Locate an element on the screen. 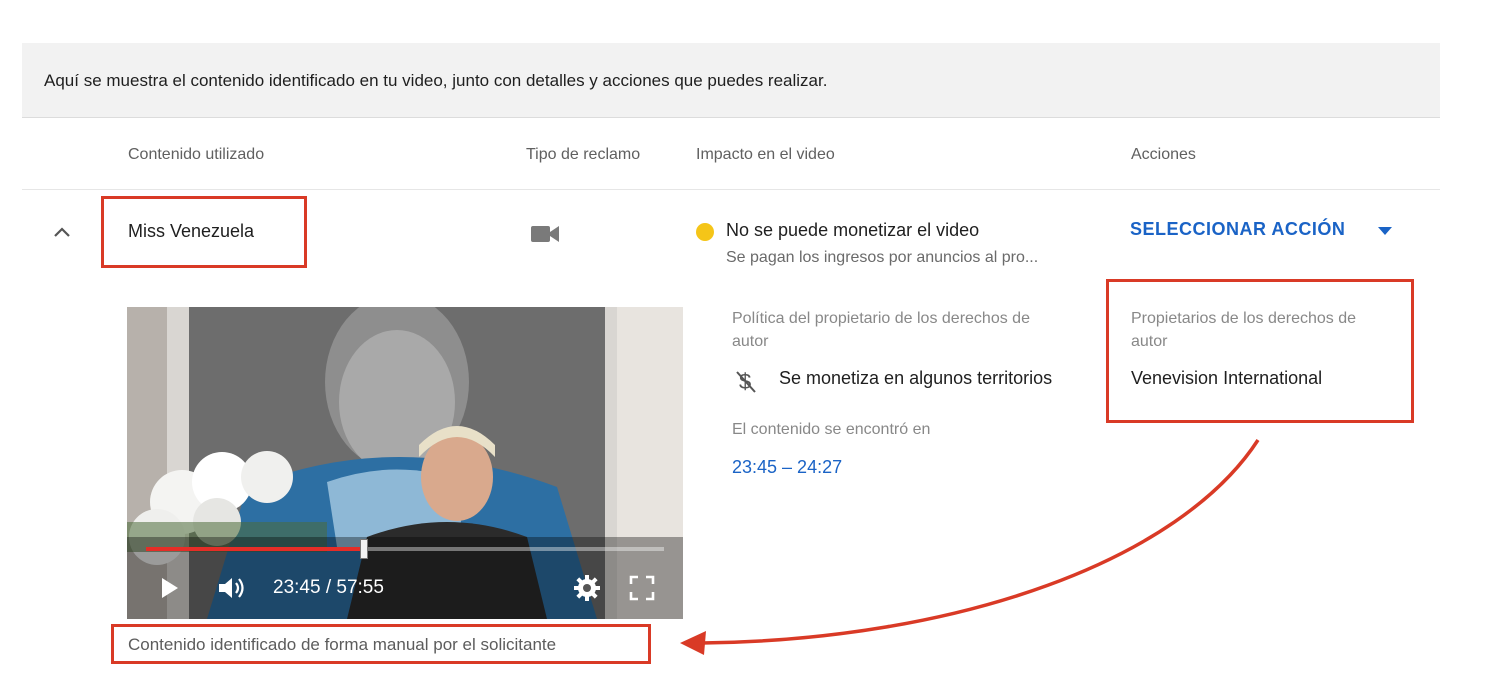  found-at-label: El contenido se encontró en is located at coordinates (831, 429).